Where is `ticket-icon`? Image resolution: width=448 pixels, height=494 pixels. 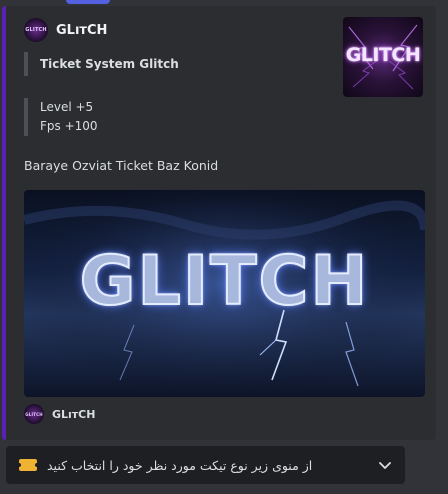
ticket-icon is located at coordinates (28, 465).